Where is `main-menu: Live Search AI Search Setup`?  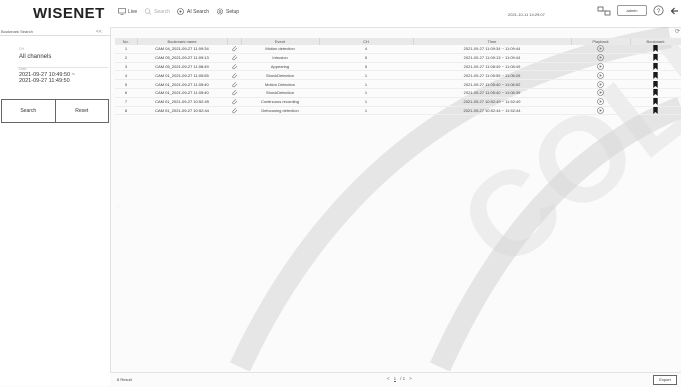 main-menu: Live Search AI Search Setup is located at coordinates (178, 11).